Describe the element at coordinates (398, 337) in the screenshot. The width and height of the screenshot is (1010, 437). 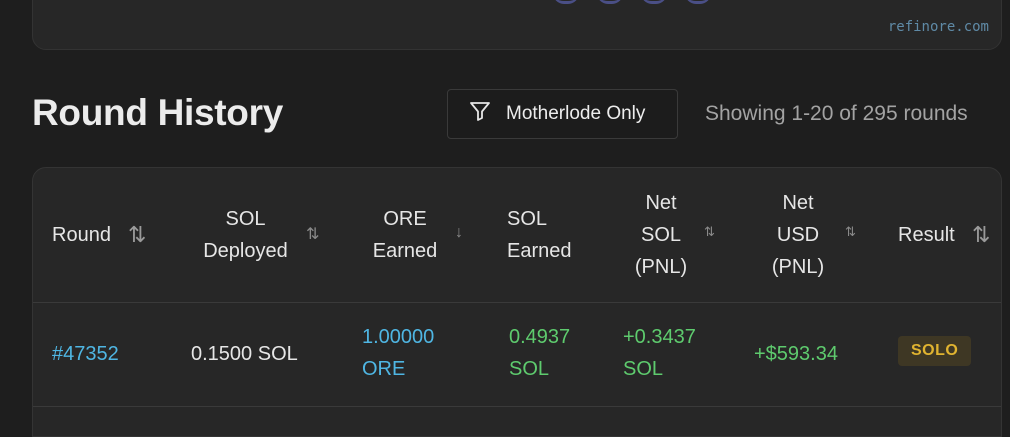
I see `ore-earned-value: 1.00000` at that location.